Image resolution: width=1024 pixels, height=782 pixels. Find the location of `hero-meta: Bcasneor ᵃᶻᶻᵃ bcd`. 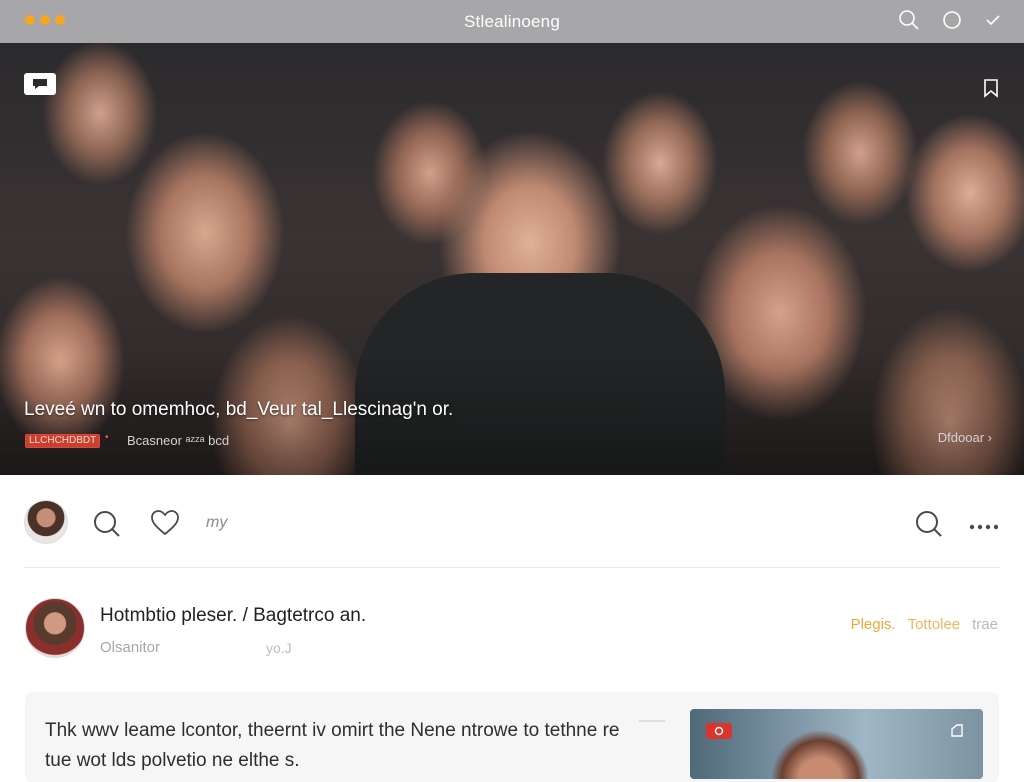

hero-meta: Bcasneor ᵃᶻᶻᵃ bcd is located at coordinates (178, 440).